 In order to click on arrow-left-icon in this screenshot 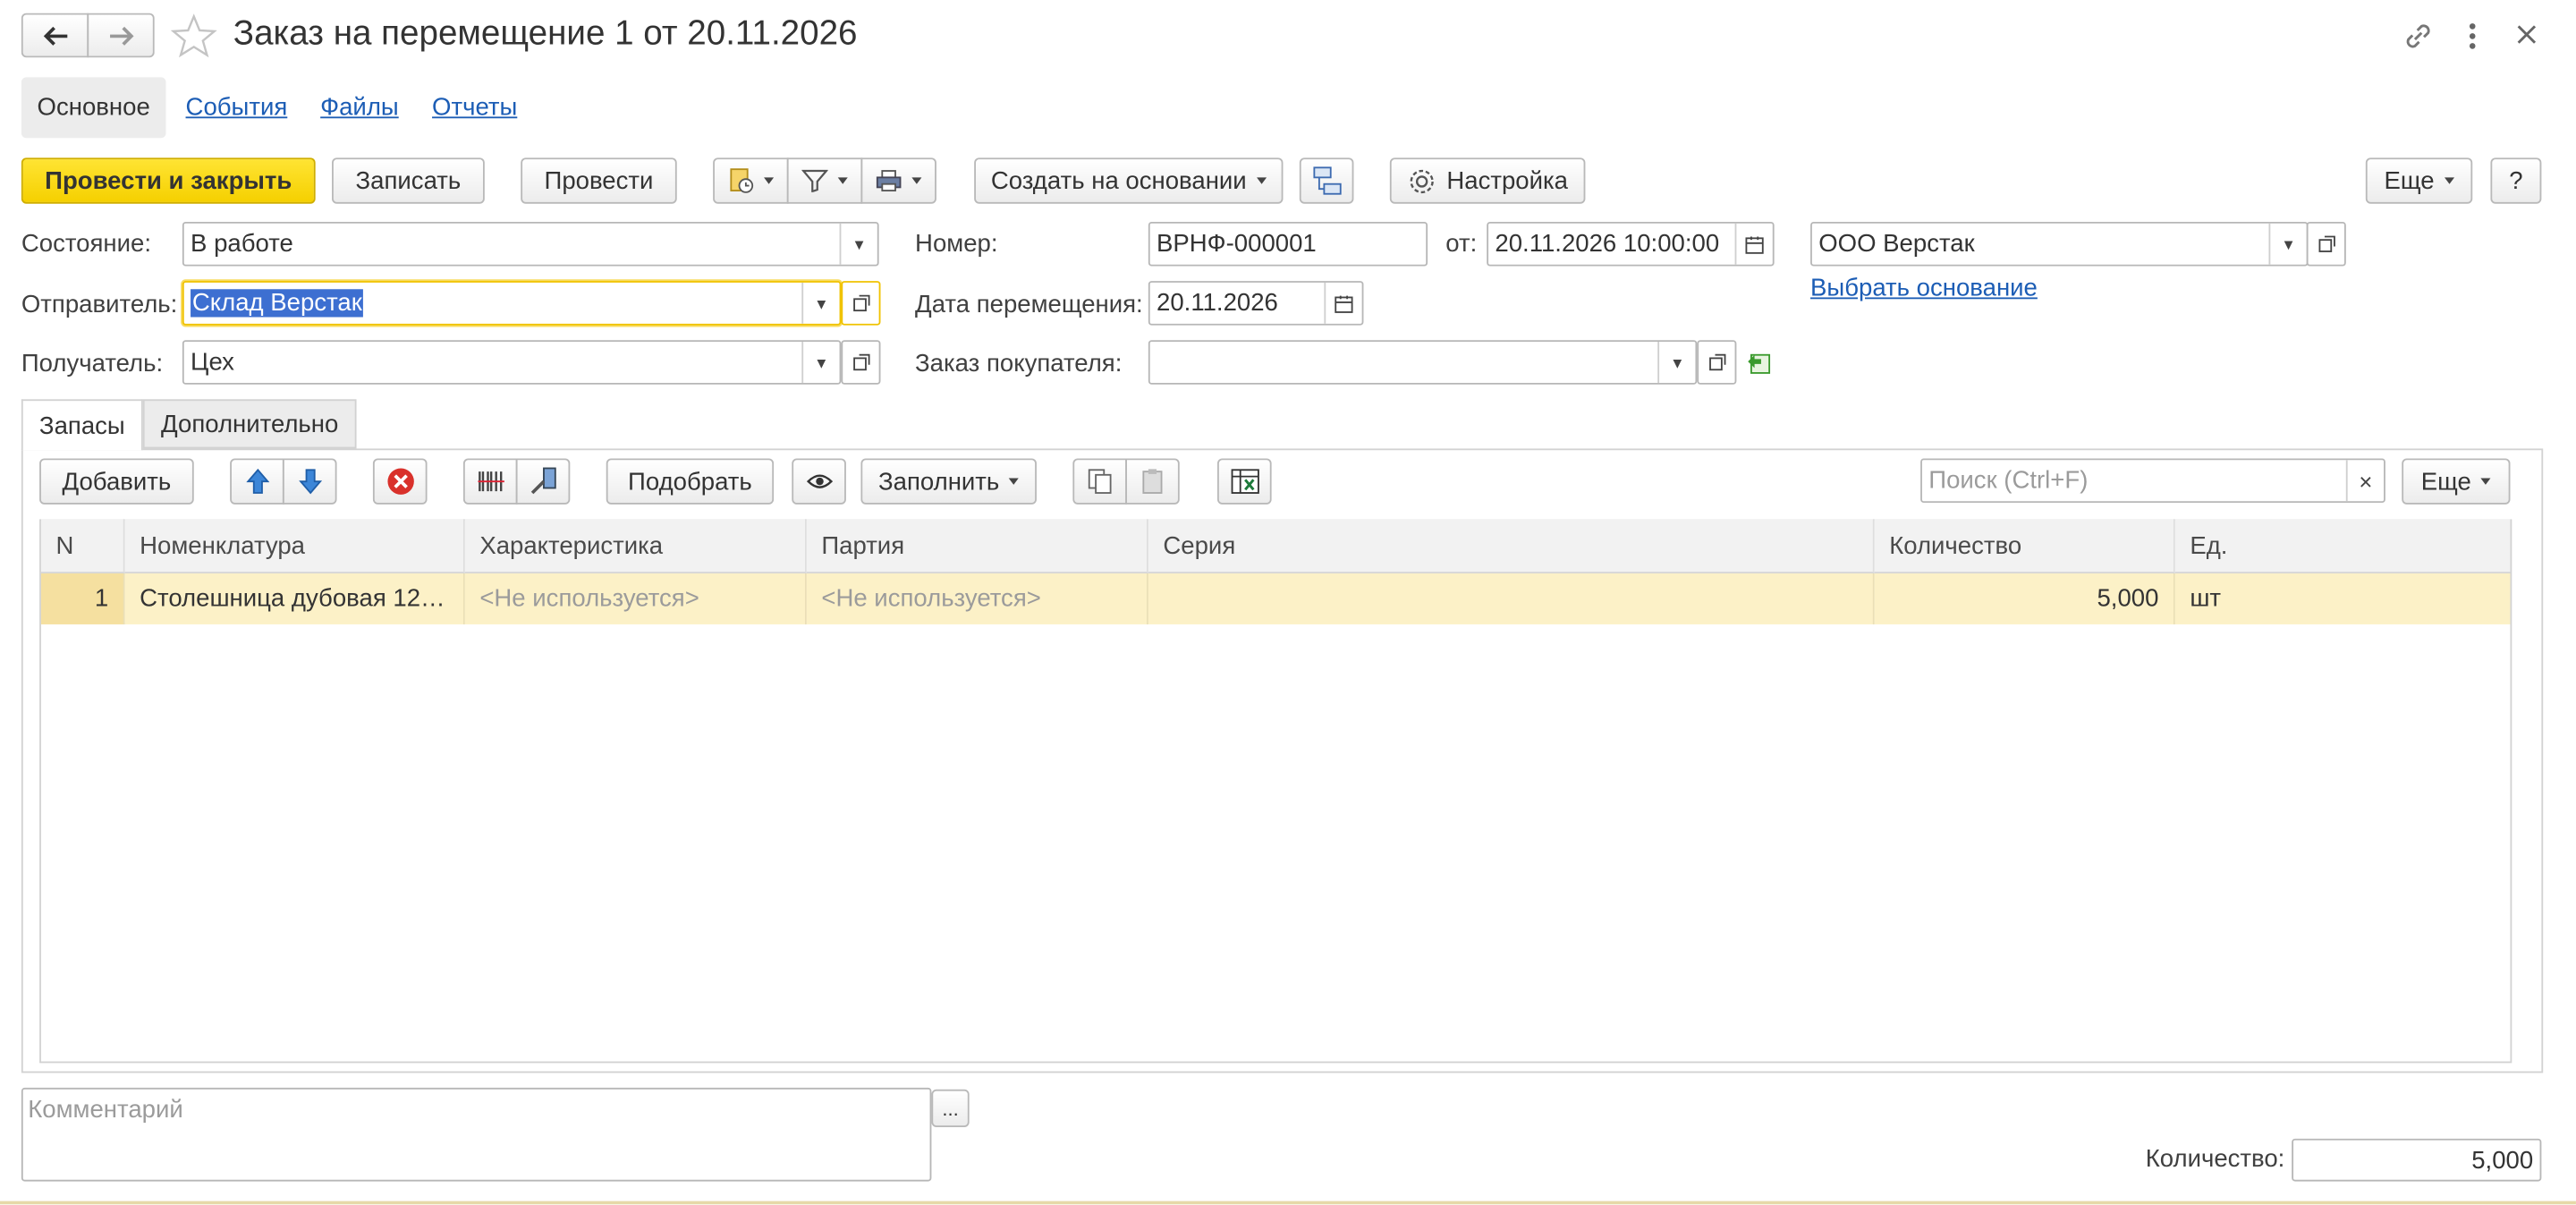, I will do `click(54, 35)`.